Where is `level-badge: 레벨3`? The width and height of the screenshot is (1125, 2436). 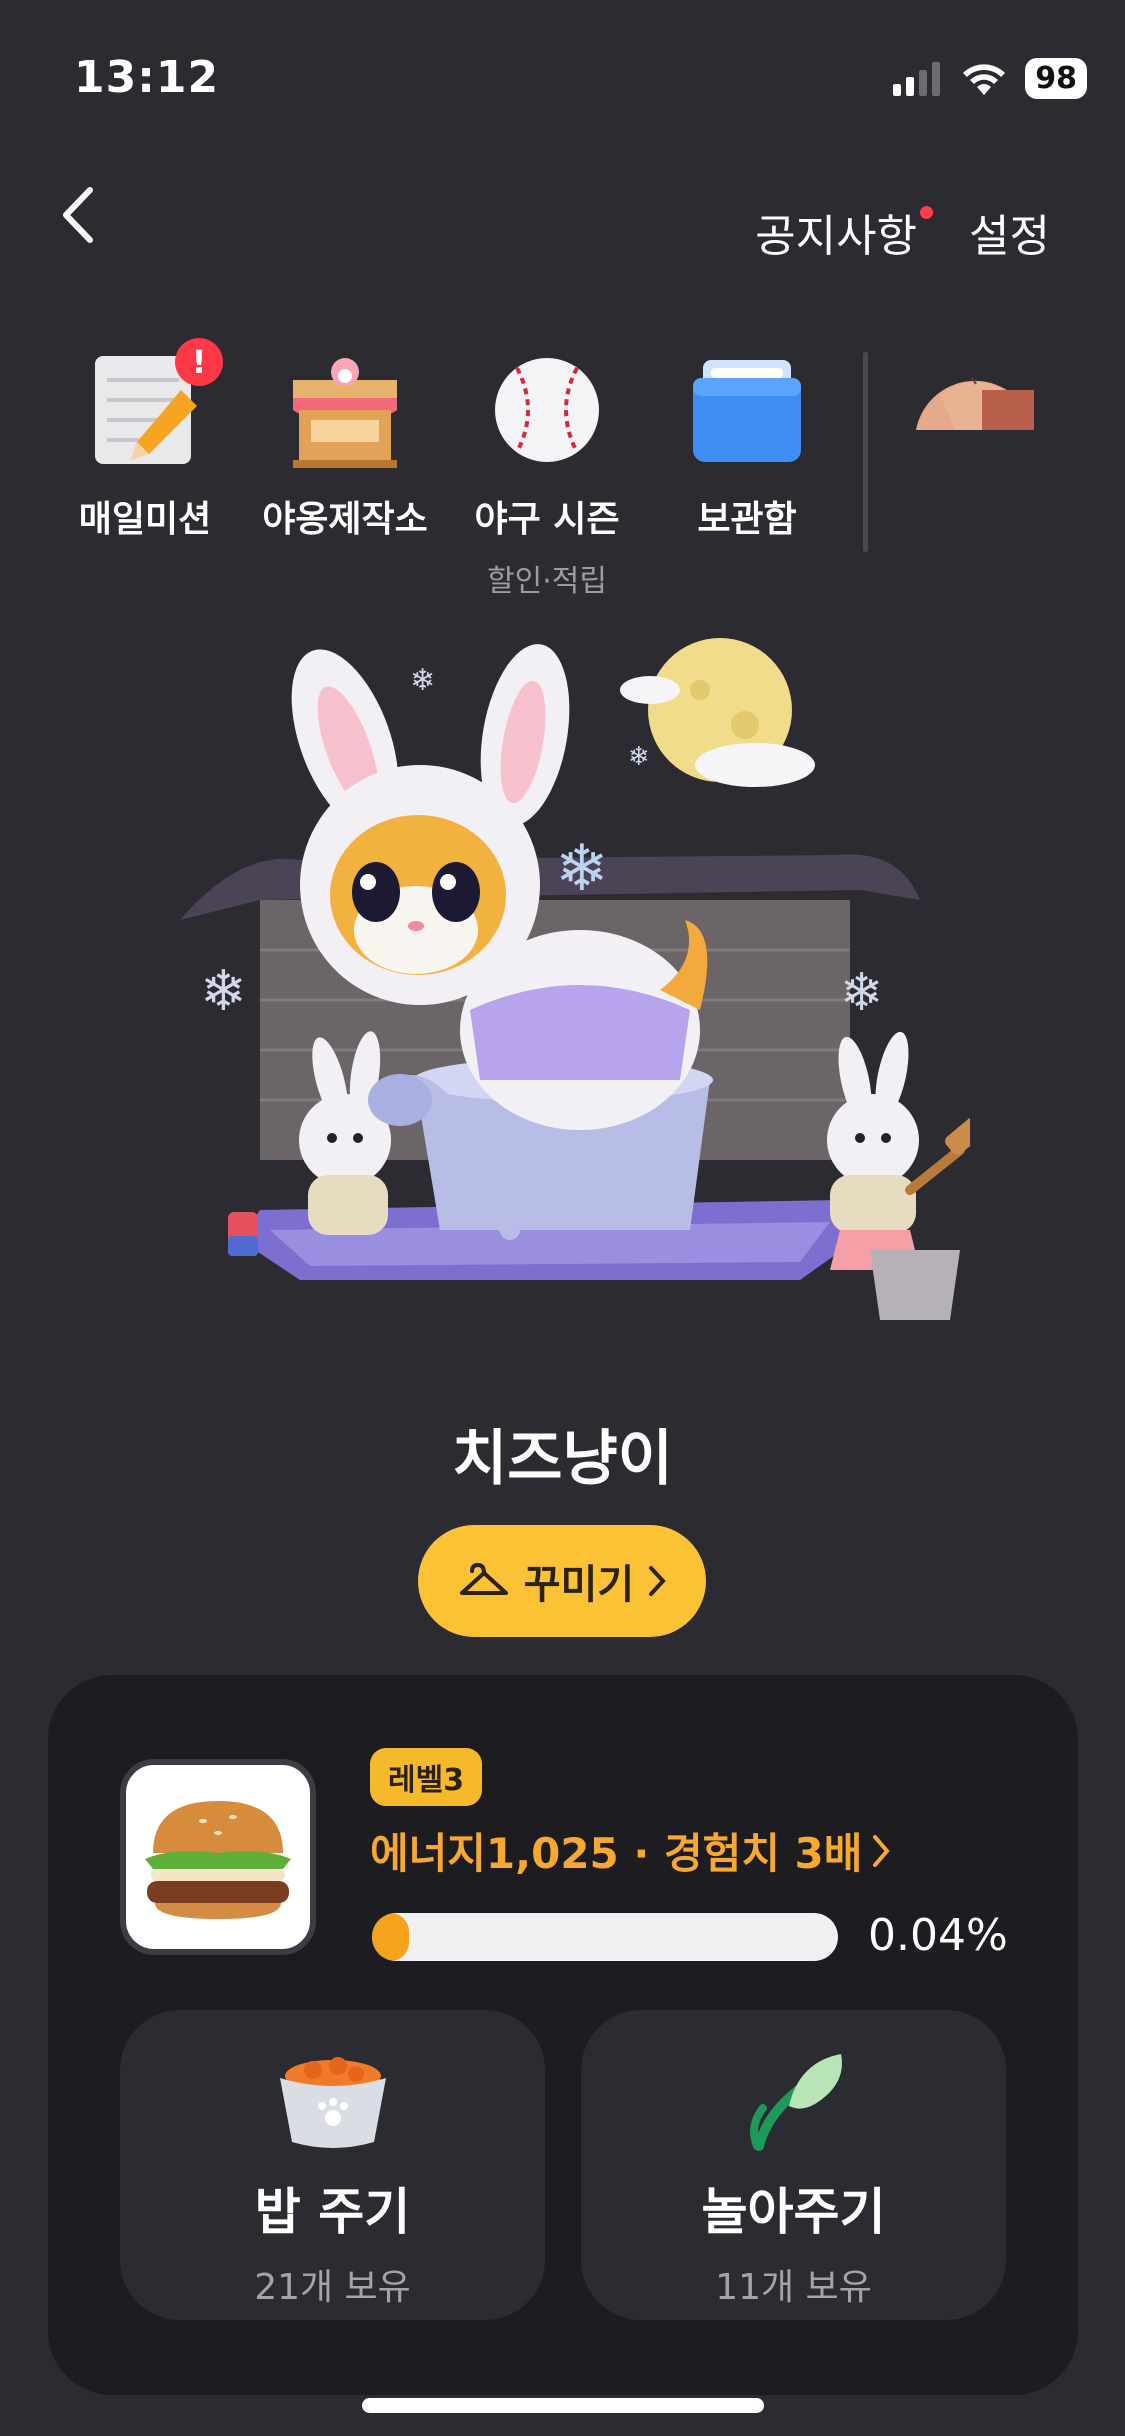
level-badge: 레벨3 is located at coordinates (426, 1777).